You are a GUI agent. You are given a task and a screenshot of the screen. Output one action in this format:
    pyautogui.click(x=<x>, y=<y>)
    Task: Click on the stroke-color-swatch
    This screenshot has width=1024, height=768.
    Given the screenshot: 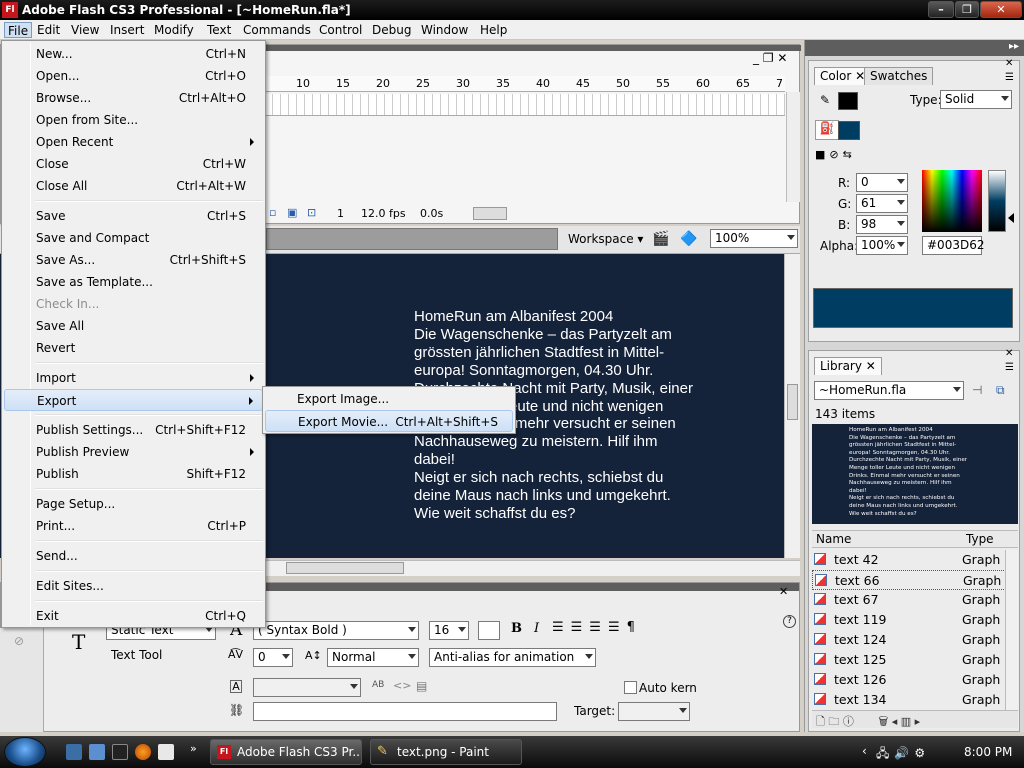 What is the action you would take?
    pyautogui.click(x=848, y=101)
    